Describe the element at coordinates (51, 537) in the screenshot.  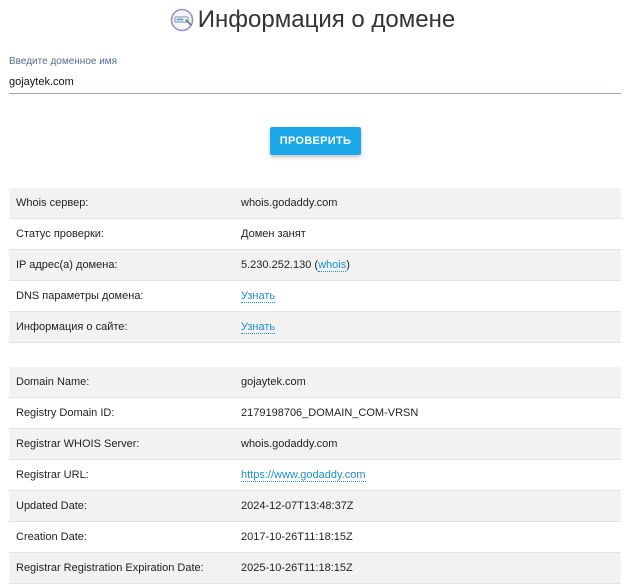
I see `row-key: Creation Date:` at that location.